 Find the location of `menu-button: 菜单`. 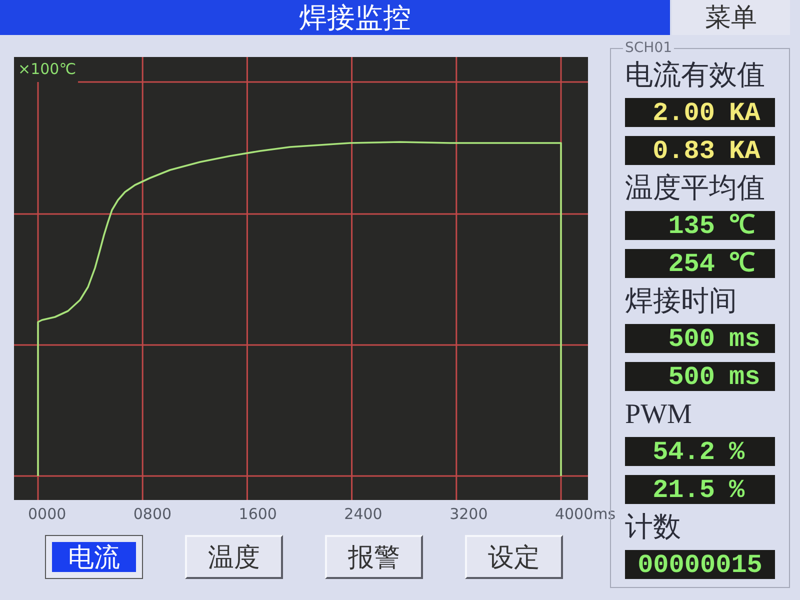

menu-button: 菜单 is located at coordinates (731, 17).